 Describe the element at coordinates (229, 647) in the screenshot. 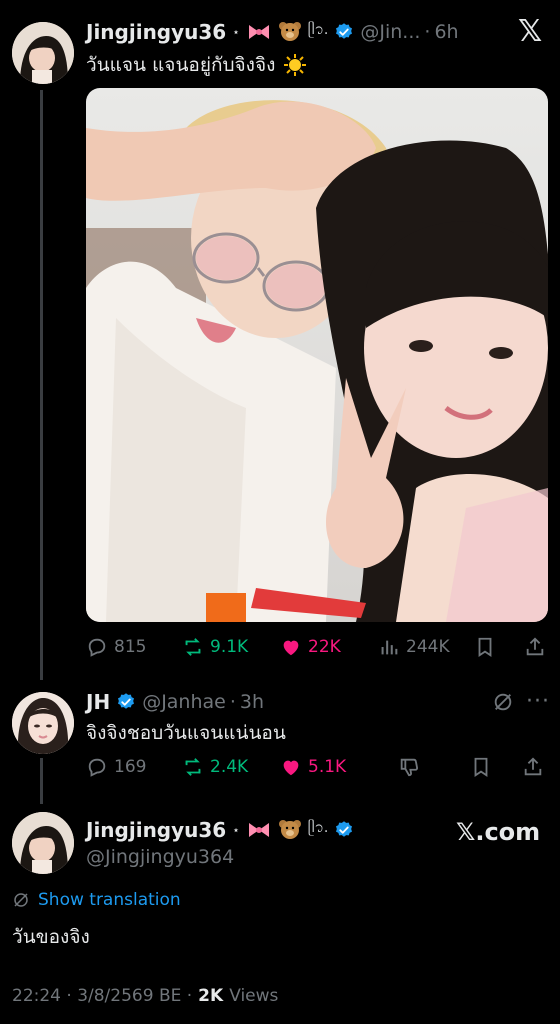

I see `repost-count: 9.1K` at that location.